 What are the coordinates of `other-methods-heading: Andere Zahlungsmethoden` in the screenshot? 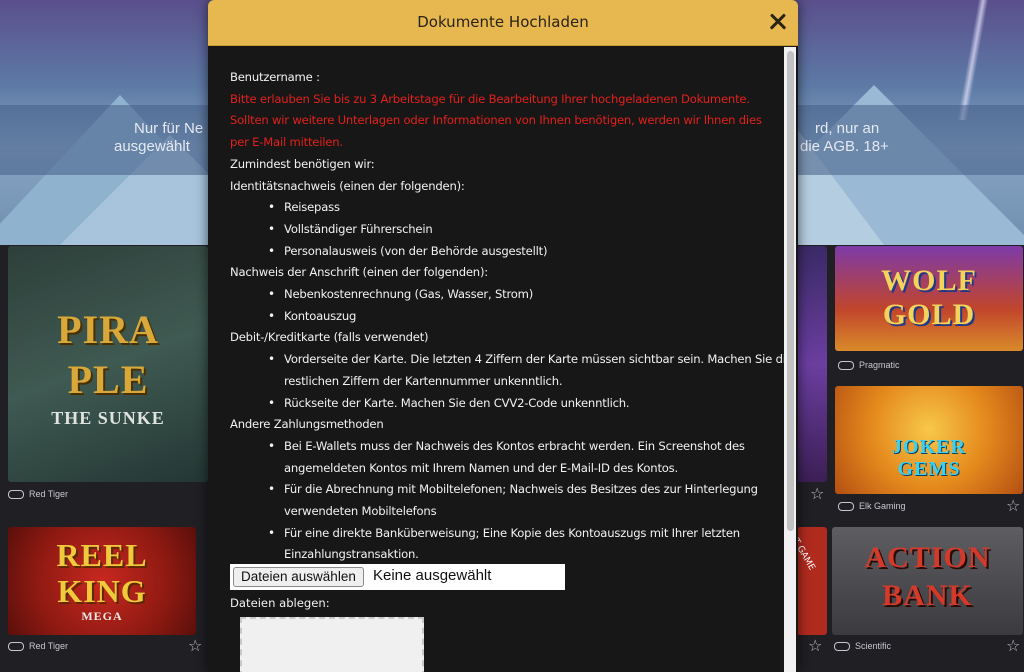 It's located at (307, 424).